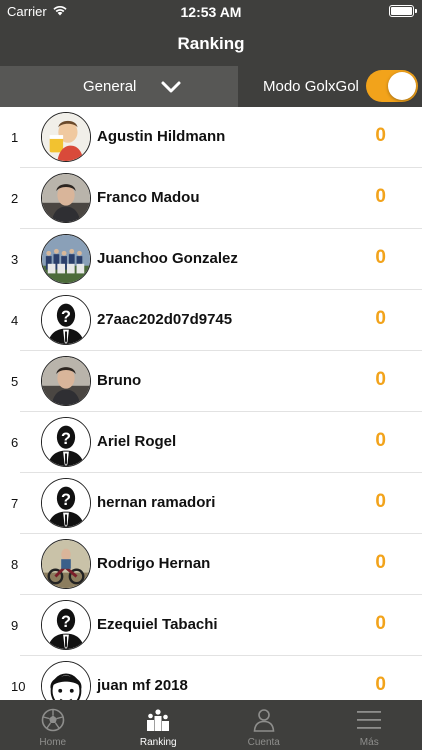 This screenshot has width=422, height=750. Describe the element at coordinates (158, 720) in the screenshot. I see `podium-icon` at that location.